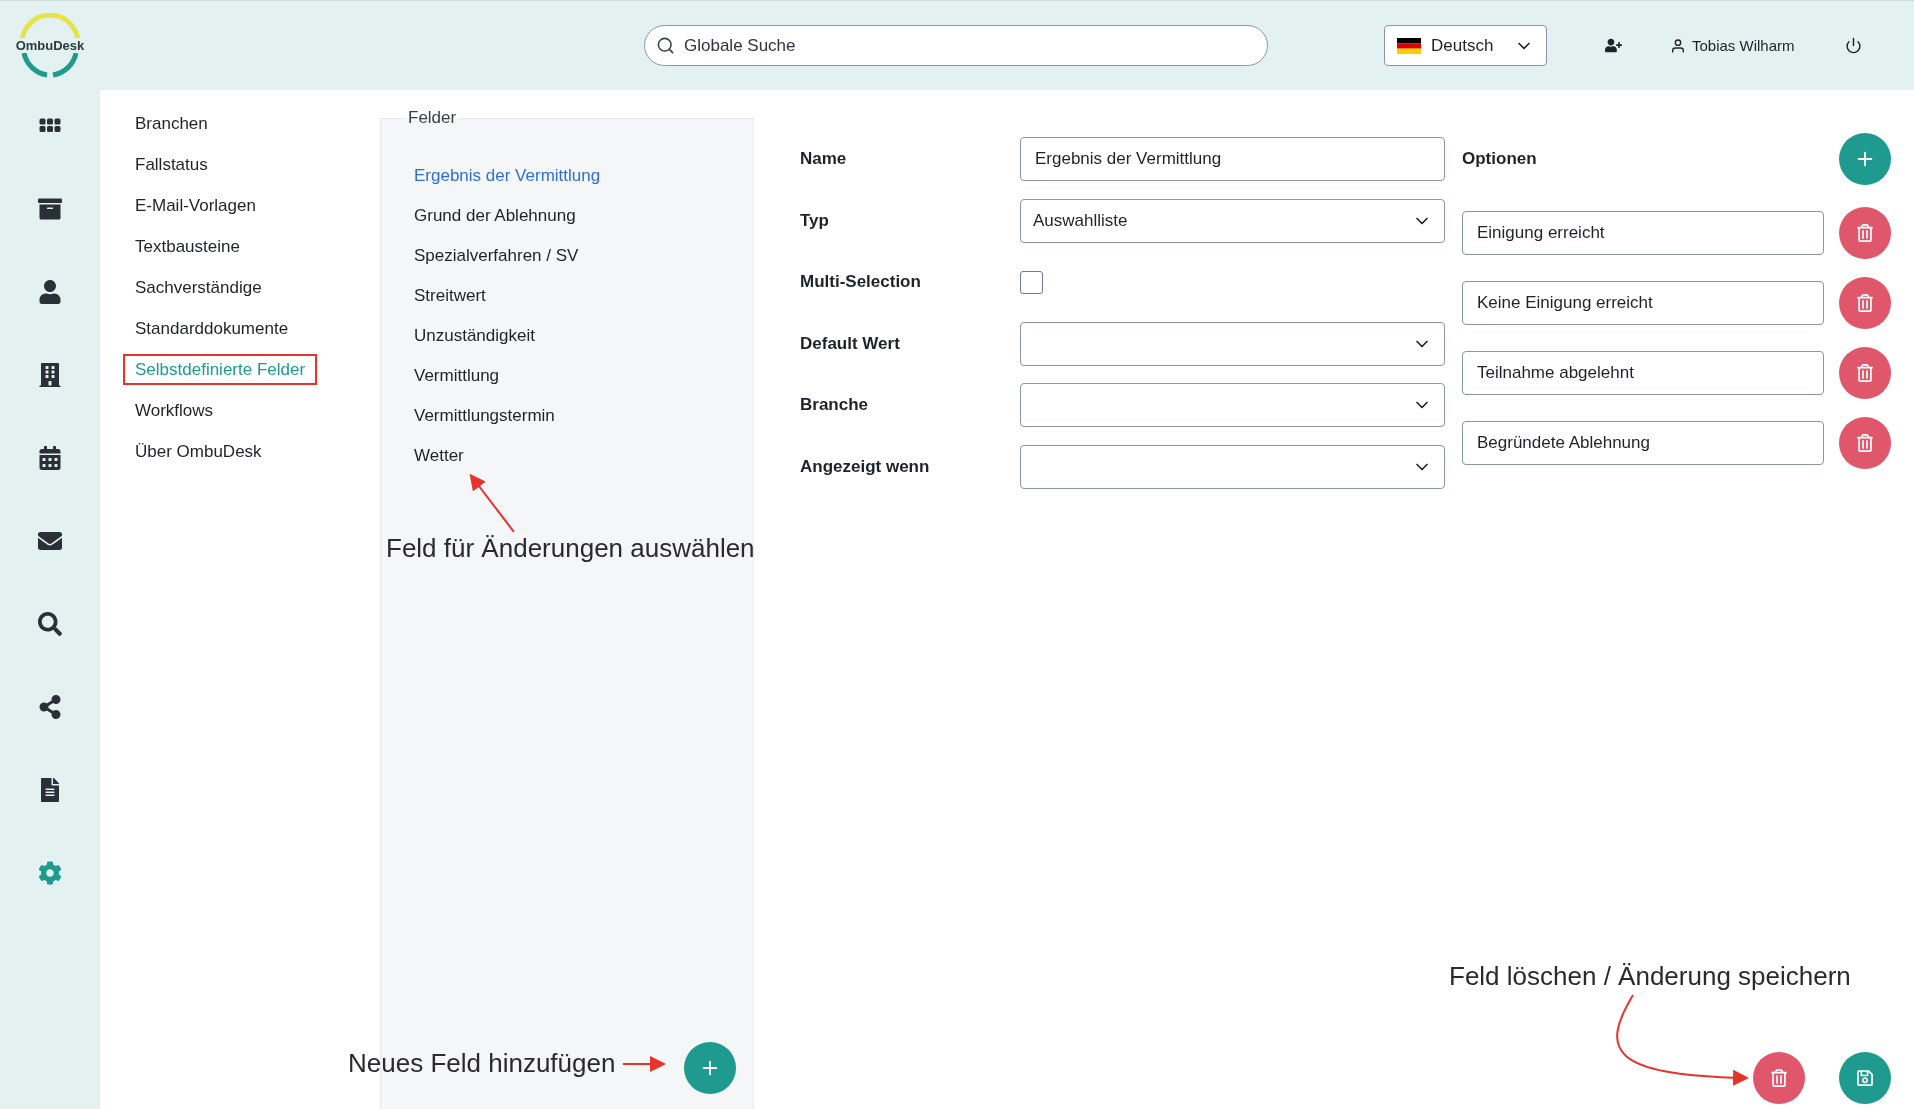  What do you see at coordinates (571, 415) in the screenshot?
I see `field-list-item: Vermittlungstermin` at bounding box center [571, 415].